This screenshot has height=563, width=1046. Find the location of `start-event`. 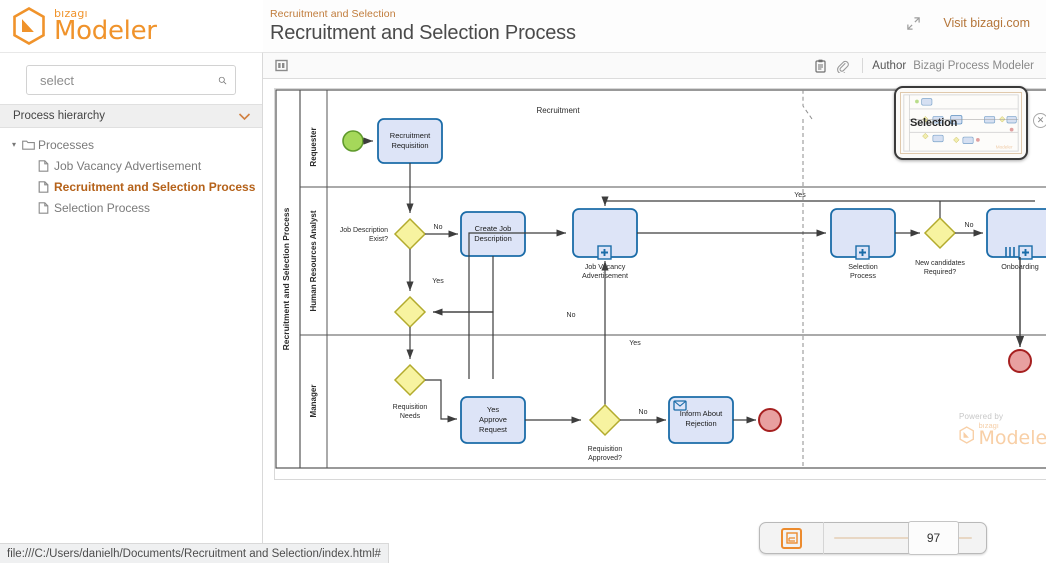

start-event is located at coordinates (353, 141).